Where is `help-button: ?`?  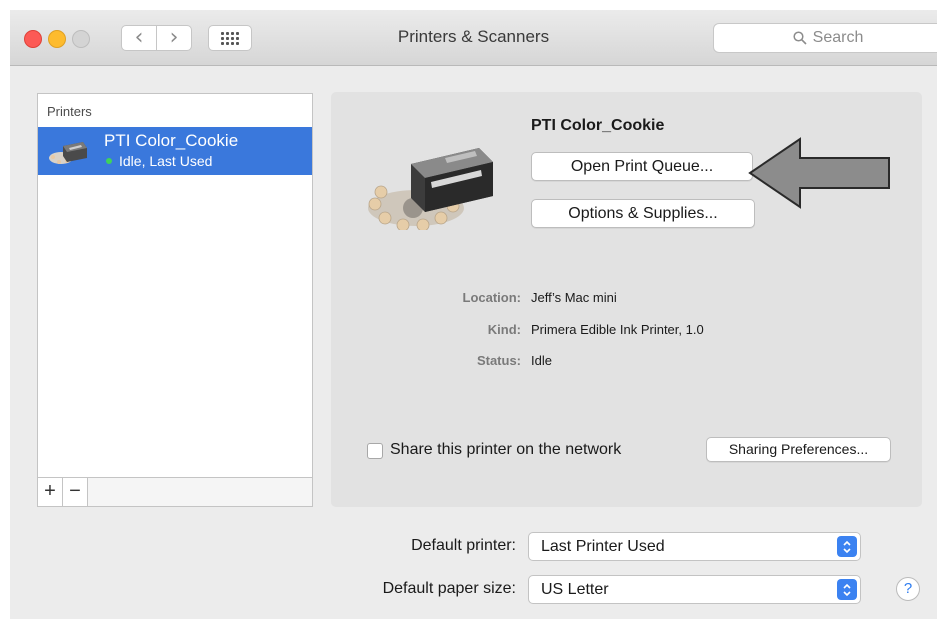 help-button: ? is located at coordinates (908, 589).